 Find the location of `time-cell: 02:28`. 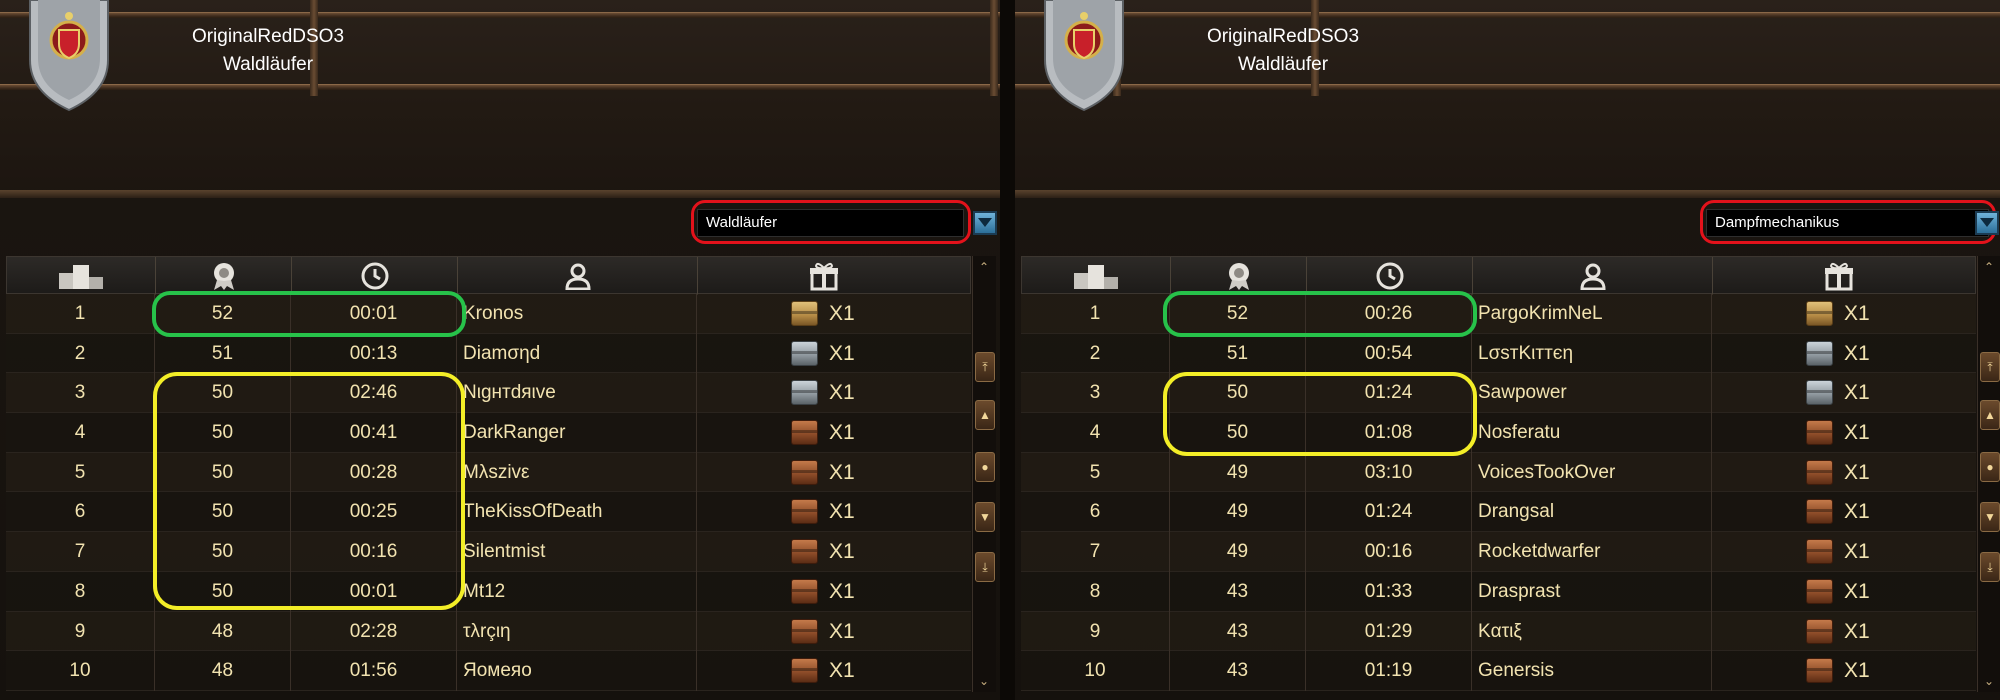

time-cell: 02:28 is located at coordinates (374, 631).